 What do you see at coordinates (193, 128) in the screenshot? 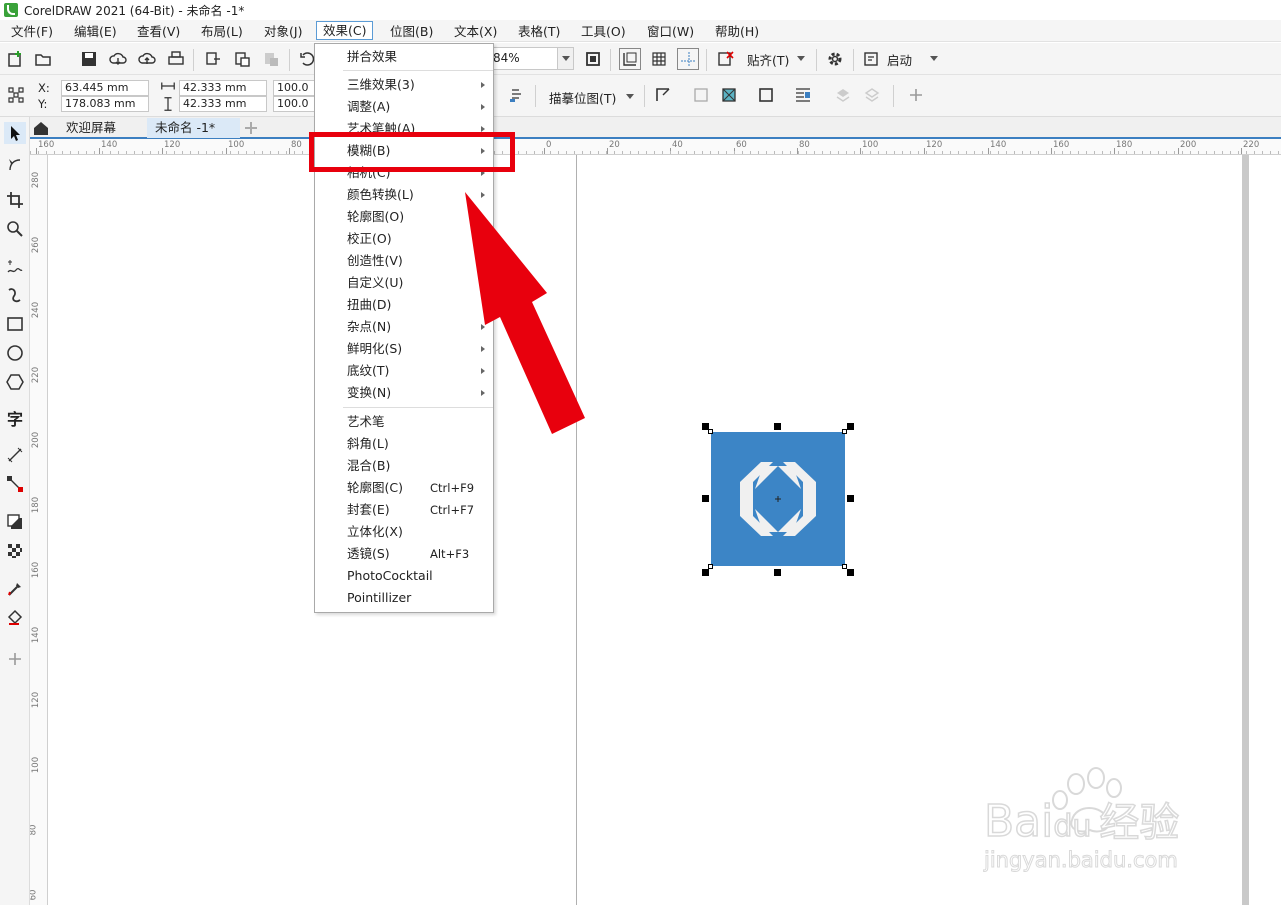
I see `tab-untitled-document: 未命名 -1*` at bounding box center [193, 128].